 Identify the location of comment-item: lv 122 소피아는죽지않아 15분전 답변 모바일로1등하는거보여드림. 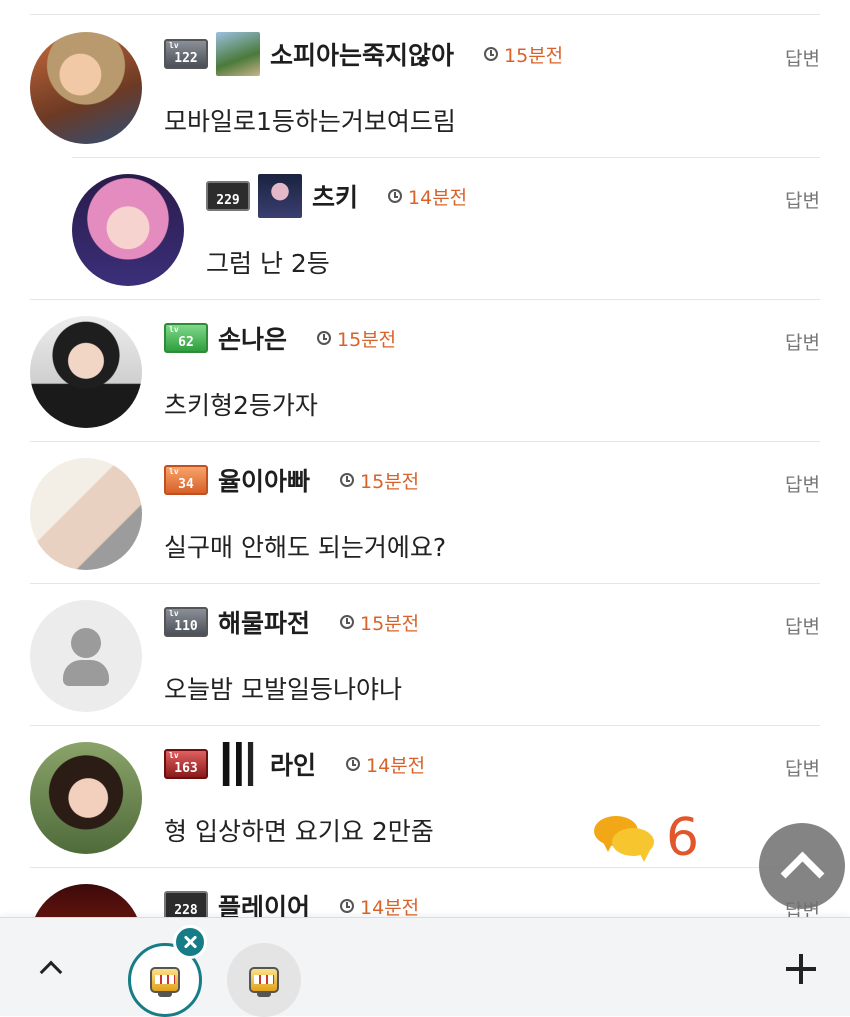
(425, 87).